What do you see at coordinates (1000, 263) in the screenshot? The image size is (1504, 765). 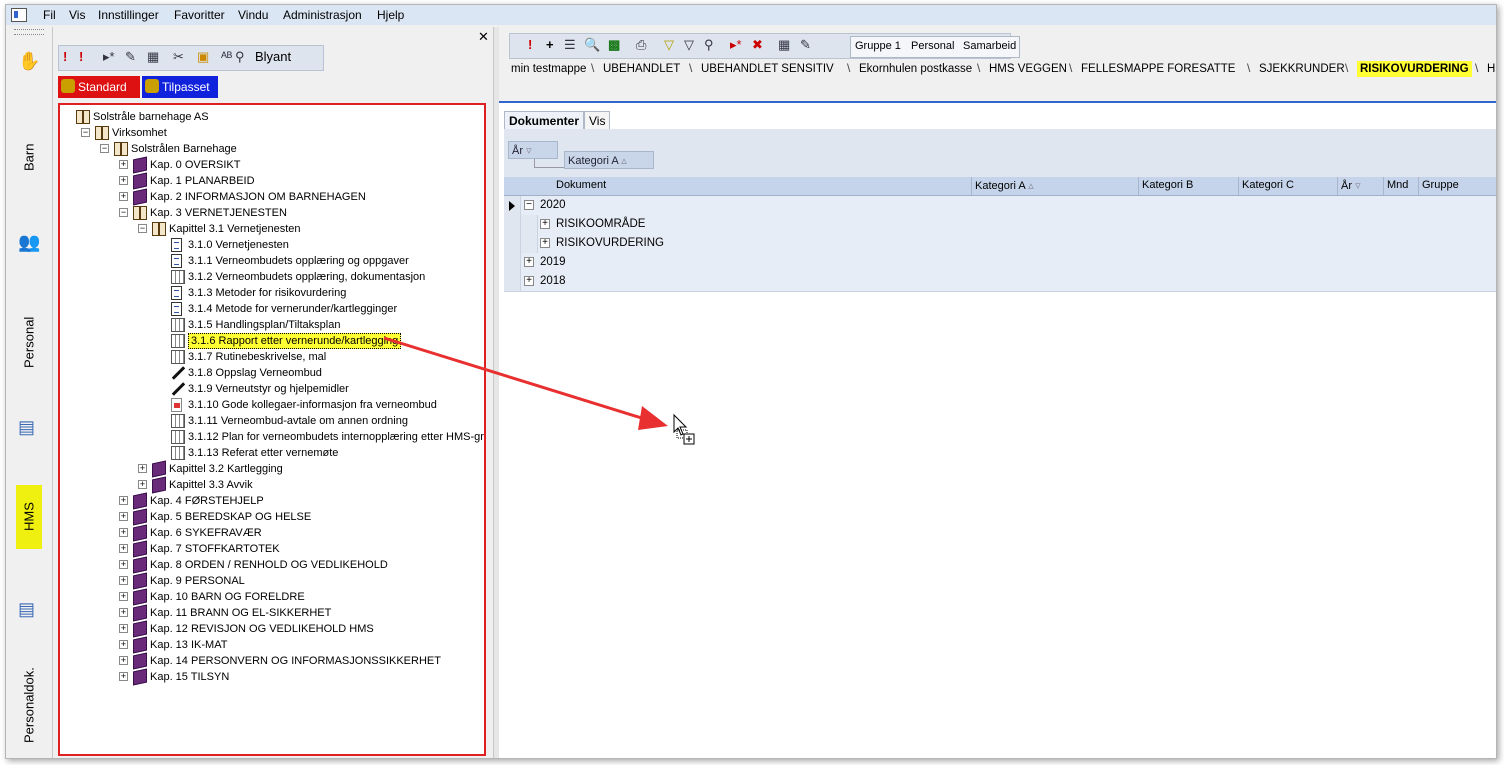 I see `grid-group-row: +2019` at bounding box center [1000, 263].